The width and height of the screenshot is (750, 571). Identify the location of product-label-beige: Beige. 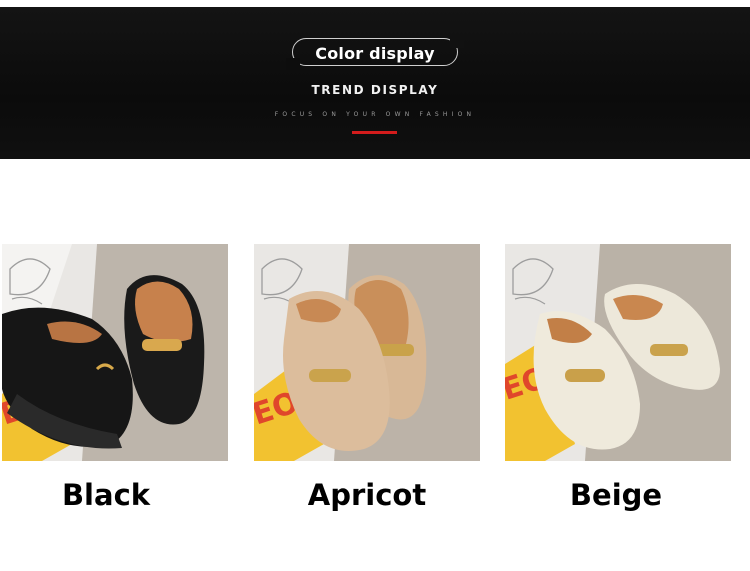
(616, 495).